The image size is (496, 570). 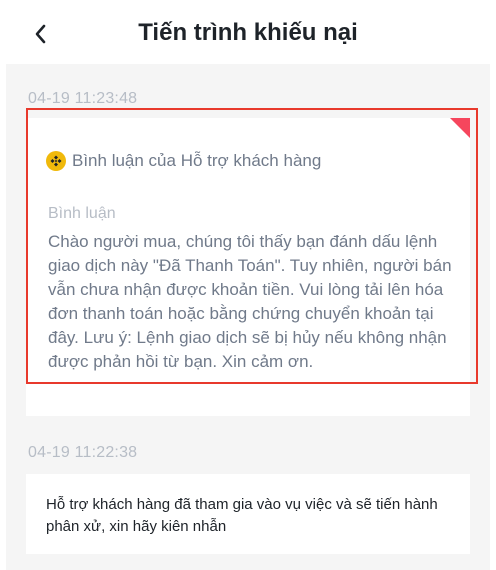 I want to click on timeline-timestamp: 04-19 11:23:48, so click(x=83, y=98).